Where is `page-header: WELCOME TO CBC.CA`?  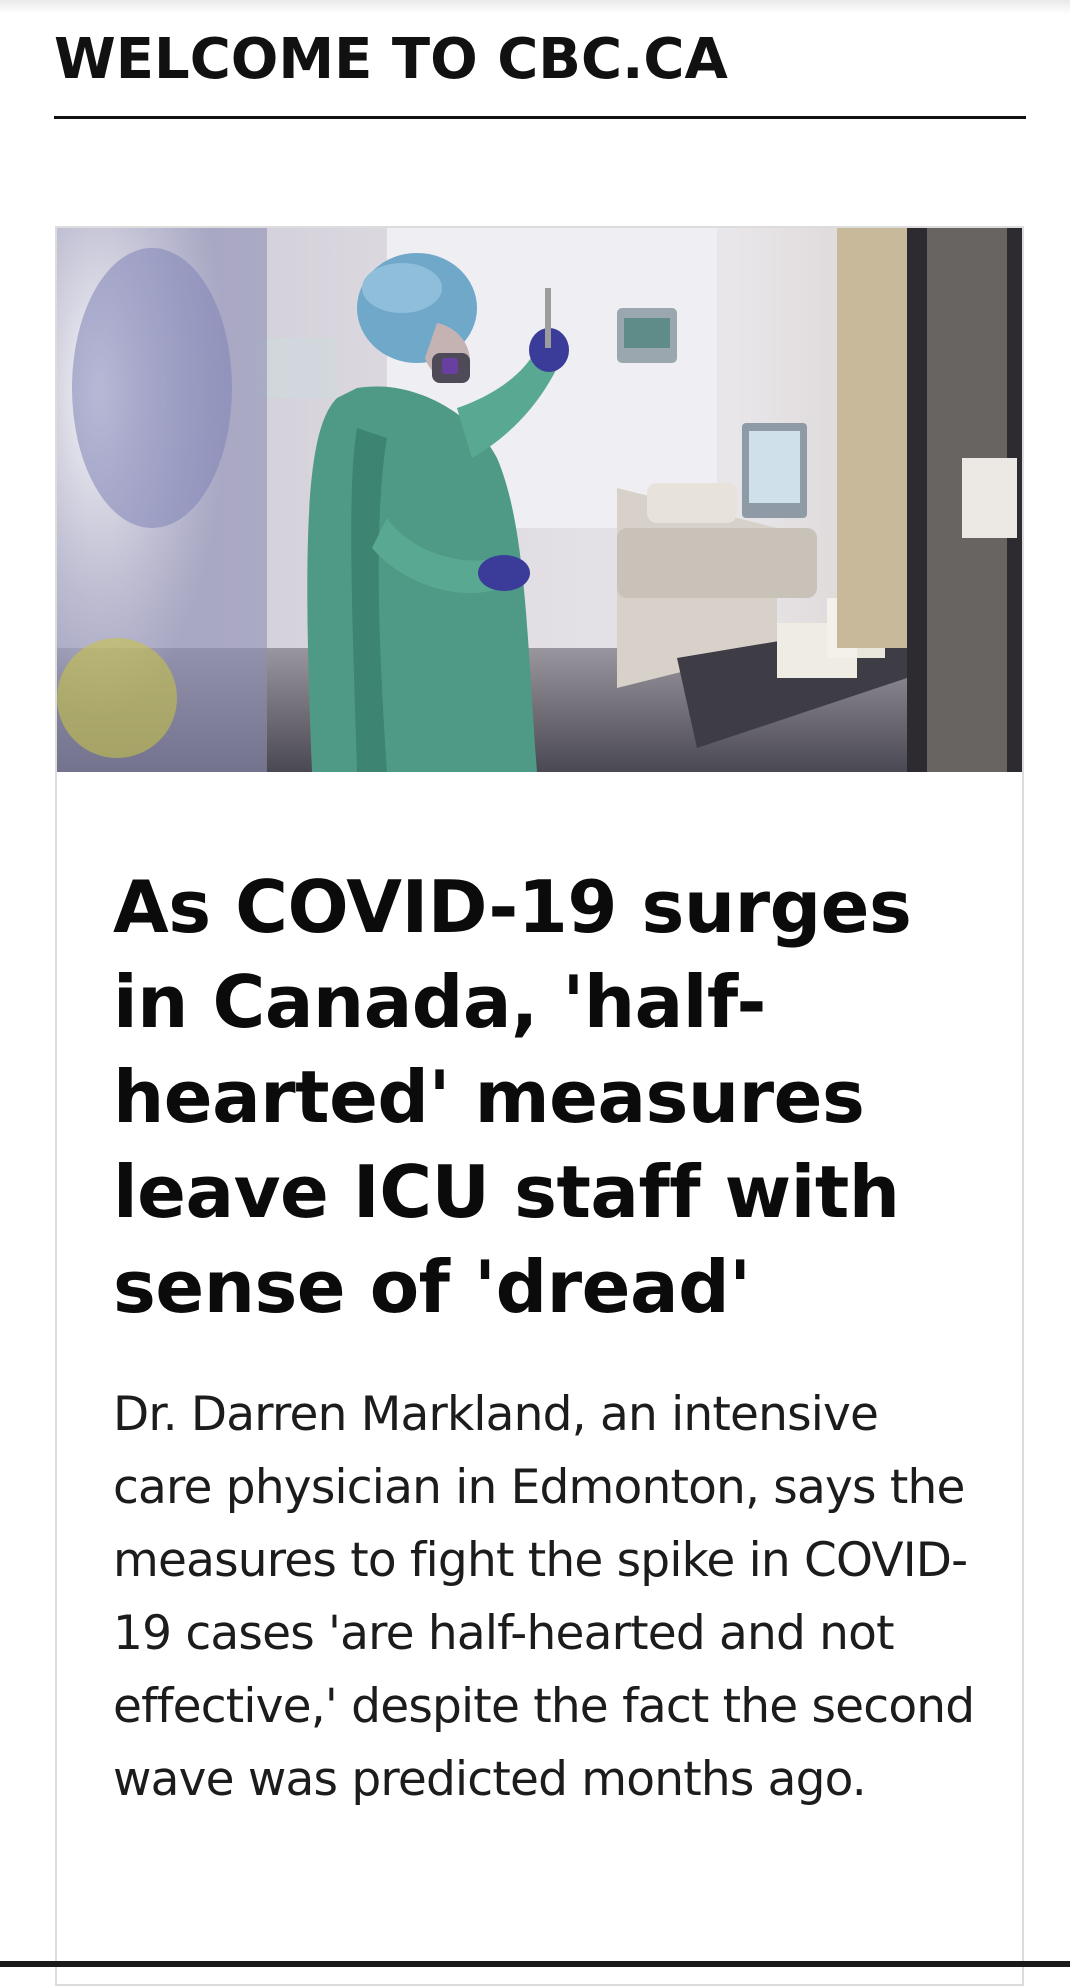
page-header: WELCOME TO CBC.CA is located at coordinates (540, 70).